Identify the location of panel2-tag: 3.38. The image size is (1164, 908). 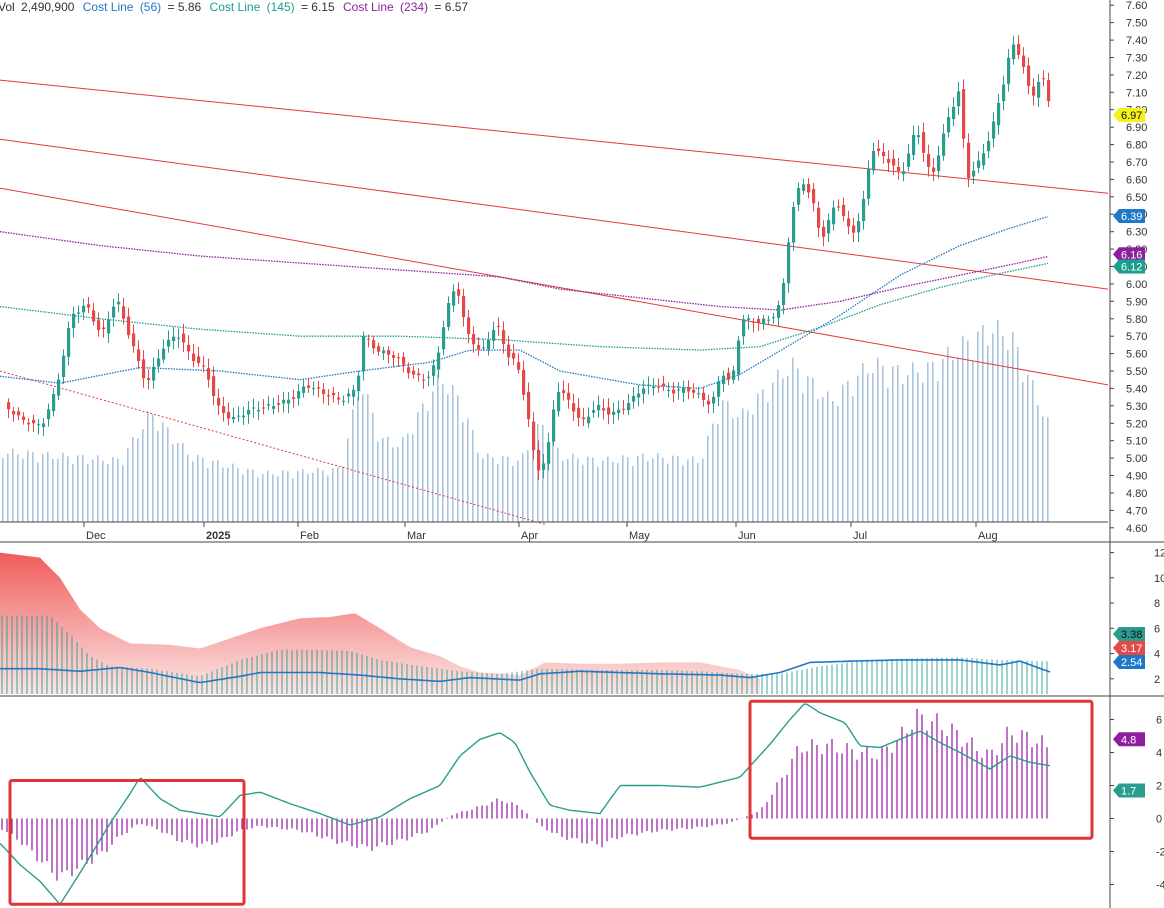
(1131, 635).